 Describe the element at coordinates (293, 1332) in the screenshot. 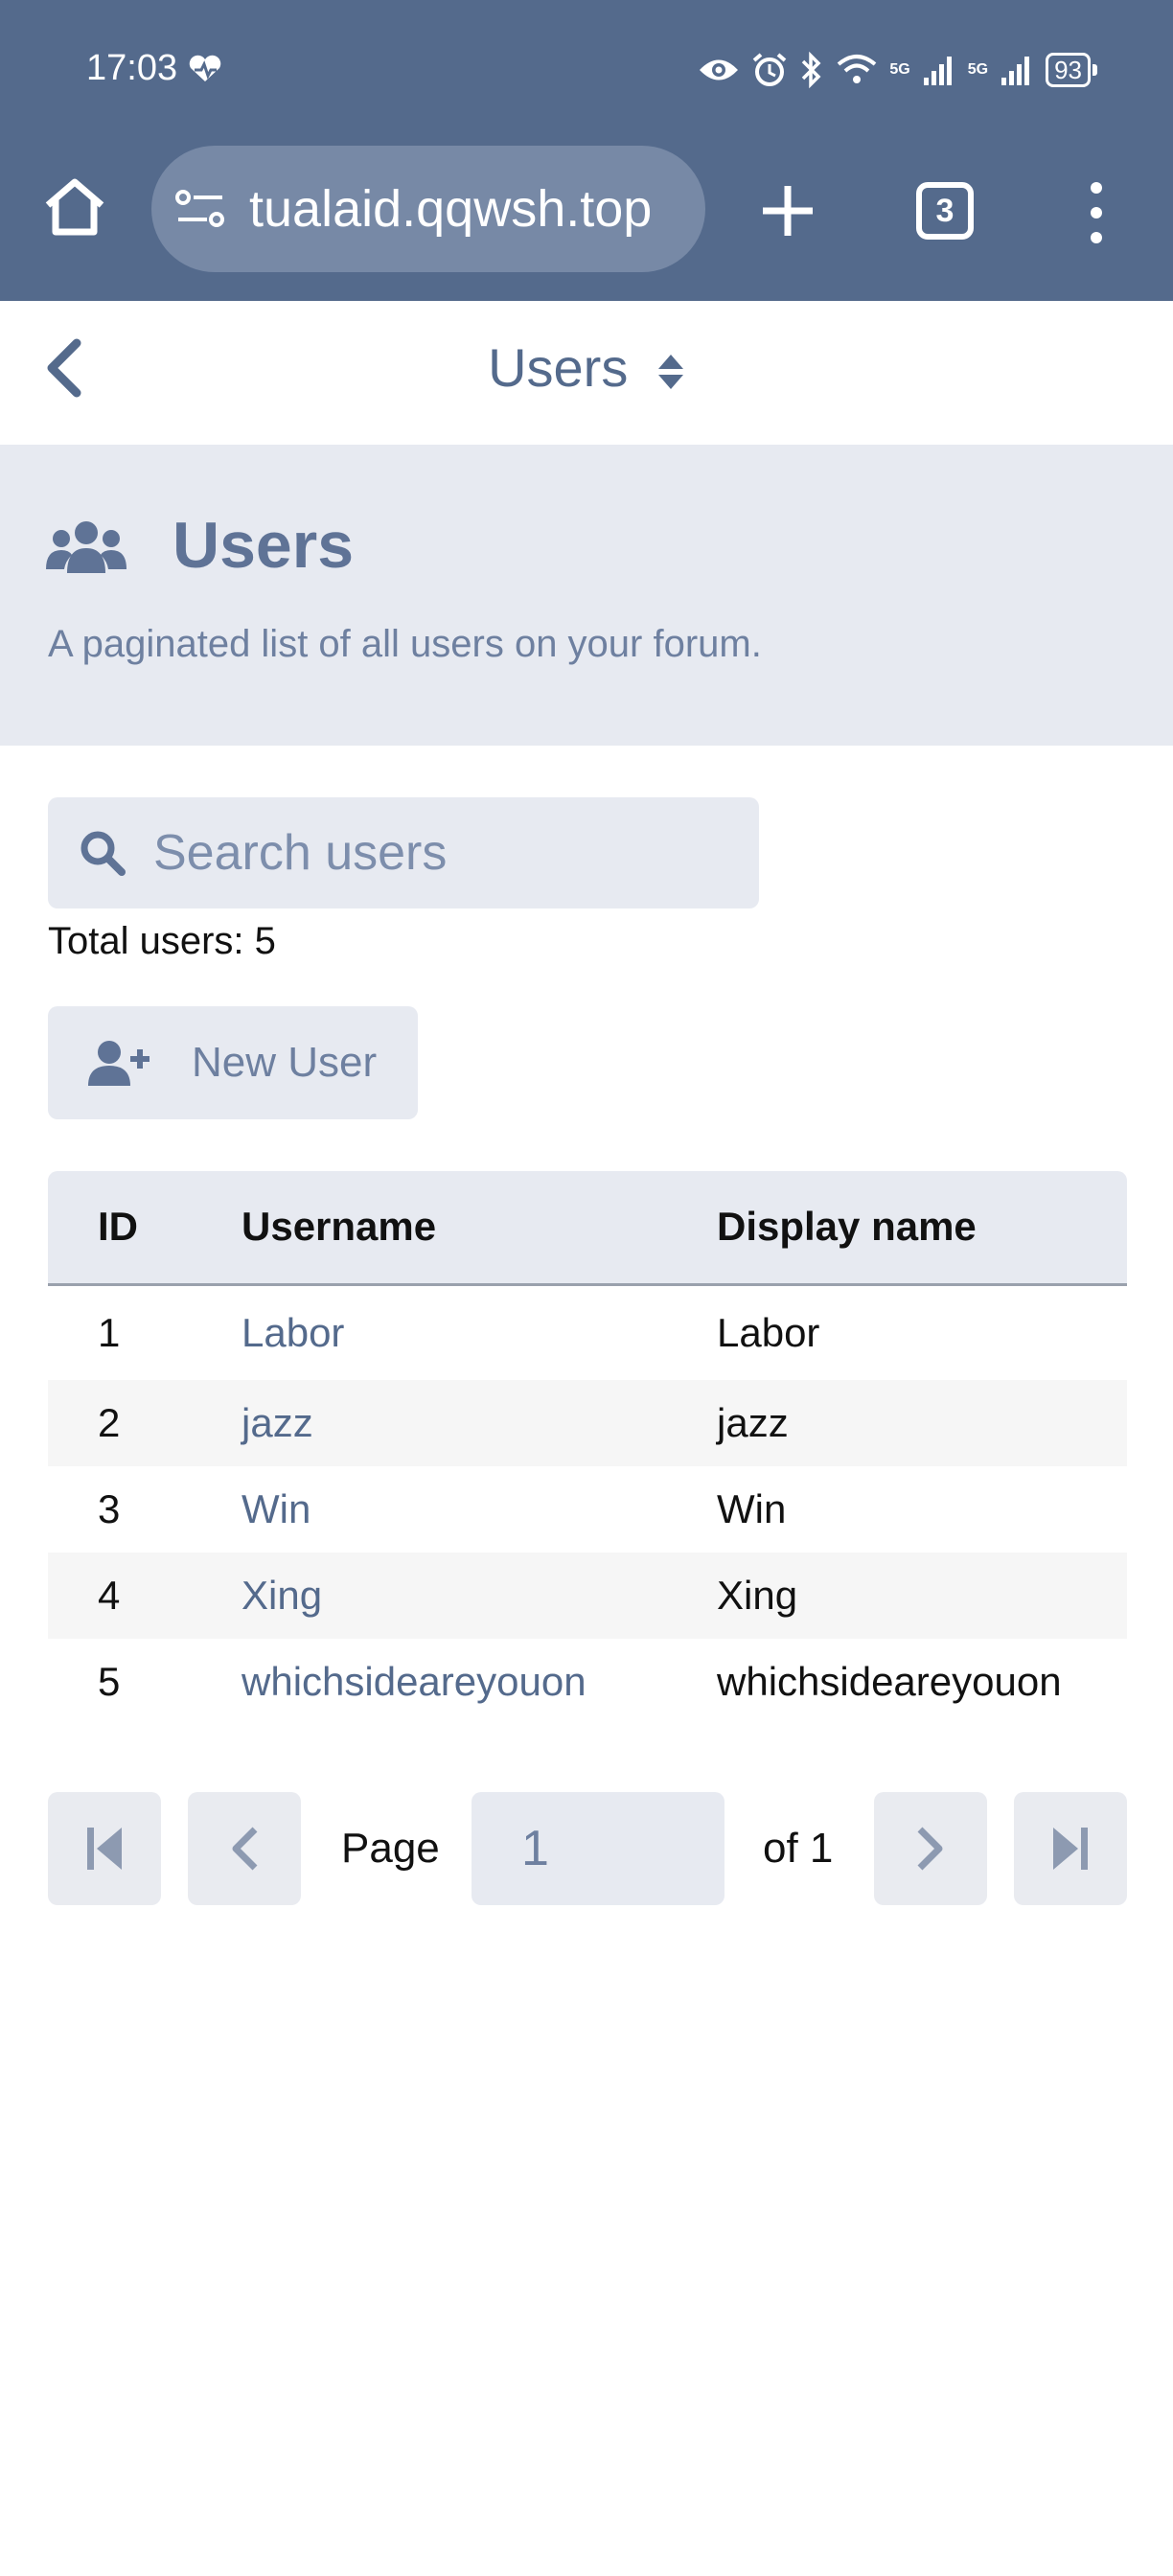

I see `username-link: Labor` at that location.